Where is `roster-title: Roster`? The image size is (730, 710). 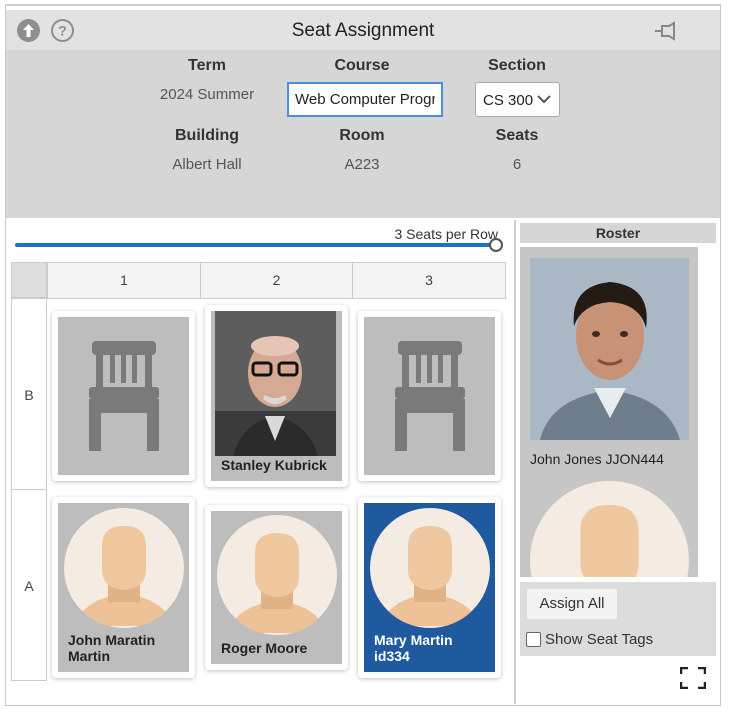
roster-title: Roster is located at coordinates (618, 233).